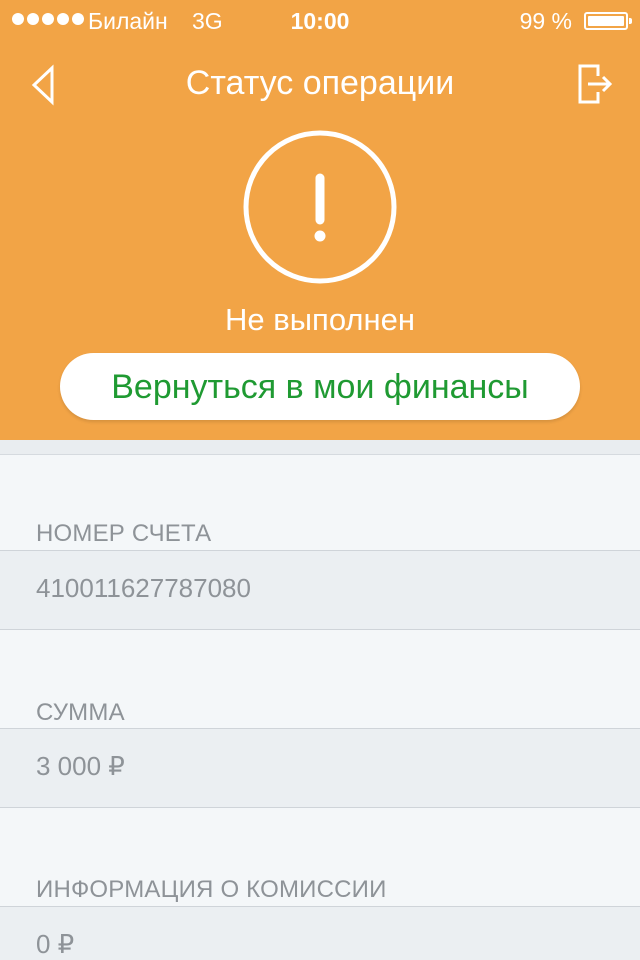 The height and width of the screenshot is (960, 640). I want to click on status-bar: Билайн 3G 10:00 99 %, so click(320, 20).